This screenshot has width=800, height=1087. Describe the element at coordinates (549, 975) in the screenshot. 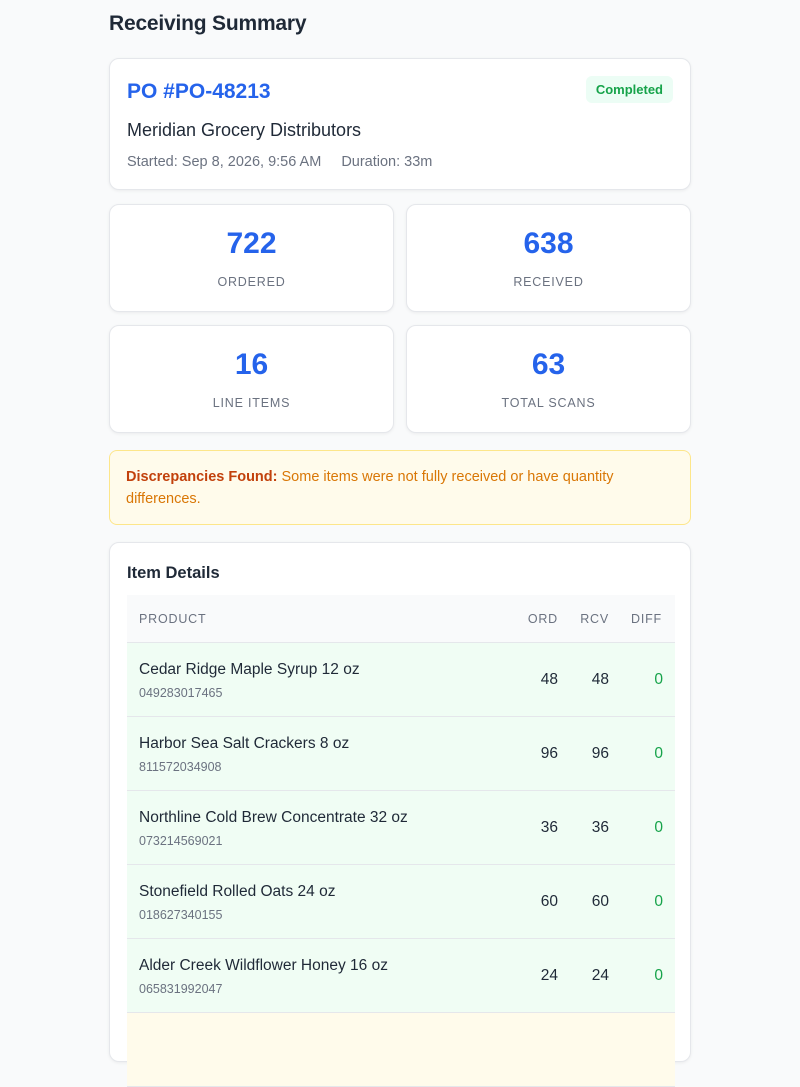

I see `ordered-qty: 24` at that location.